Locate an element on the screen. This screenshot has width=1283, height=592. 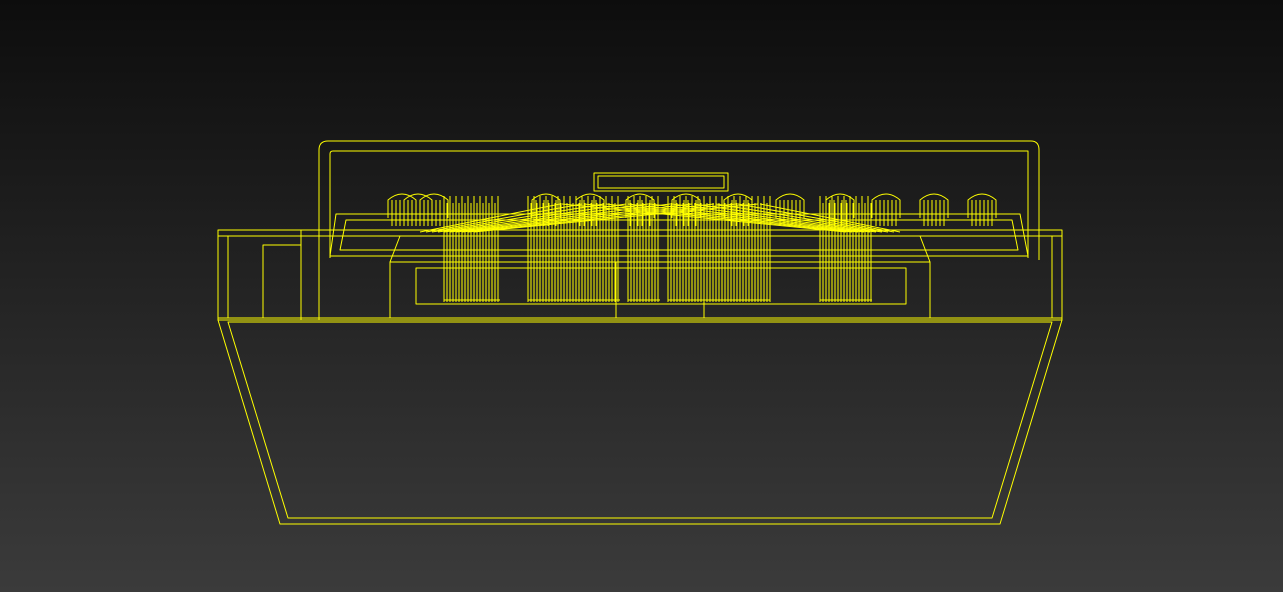
display-wire is located at coordinates (661, 182).